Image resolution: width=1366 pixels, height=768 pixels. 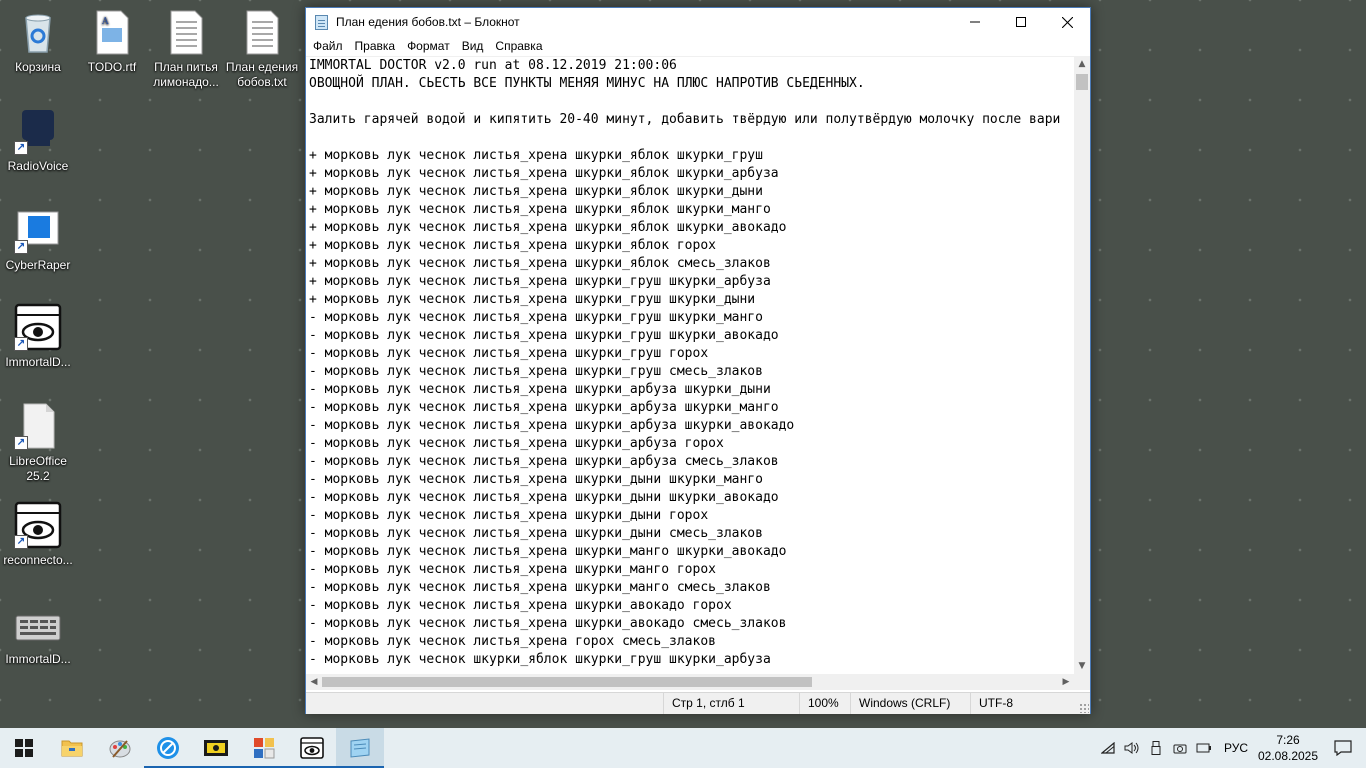 I want to click on status-encoding: UTF-8, so click(x=1025, y=703).